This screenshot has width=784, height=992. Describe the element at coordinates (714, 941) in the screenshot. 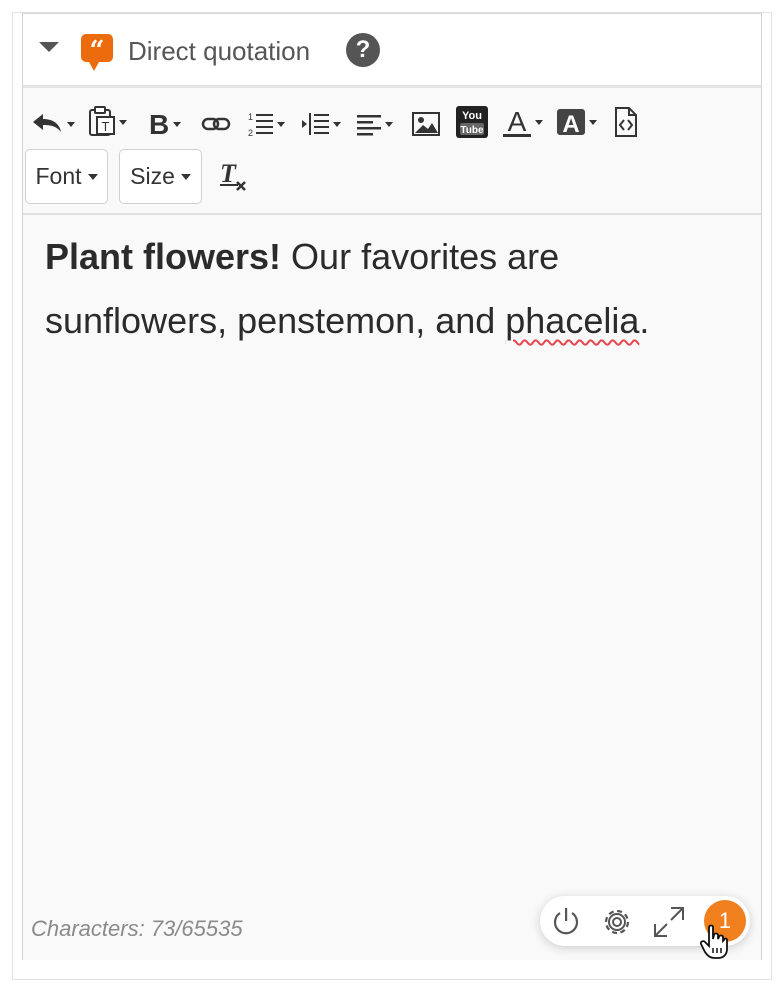

I see `pointer-hand-icon` at that location.